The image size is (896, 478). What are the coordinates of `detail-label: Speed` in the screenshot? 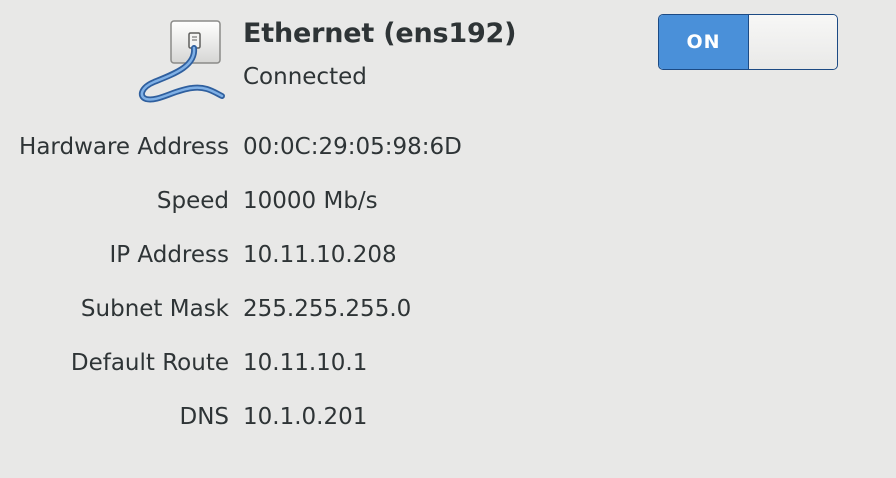 It's located at (192, 201).